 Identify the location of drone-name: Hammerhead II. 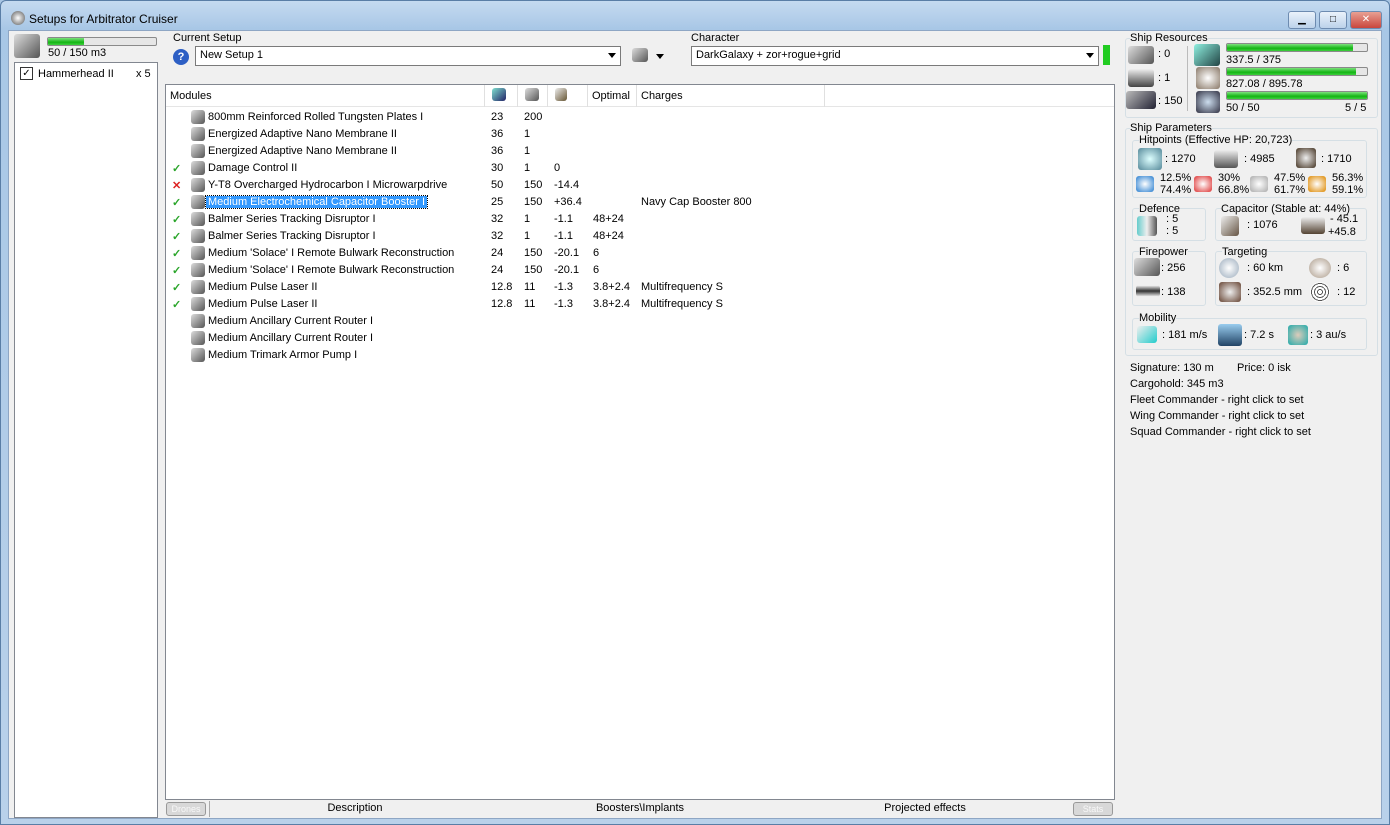
(76, 74).